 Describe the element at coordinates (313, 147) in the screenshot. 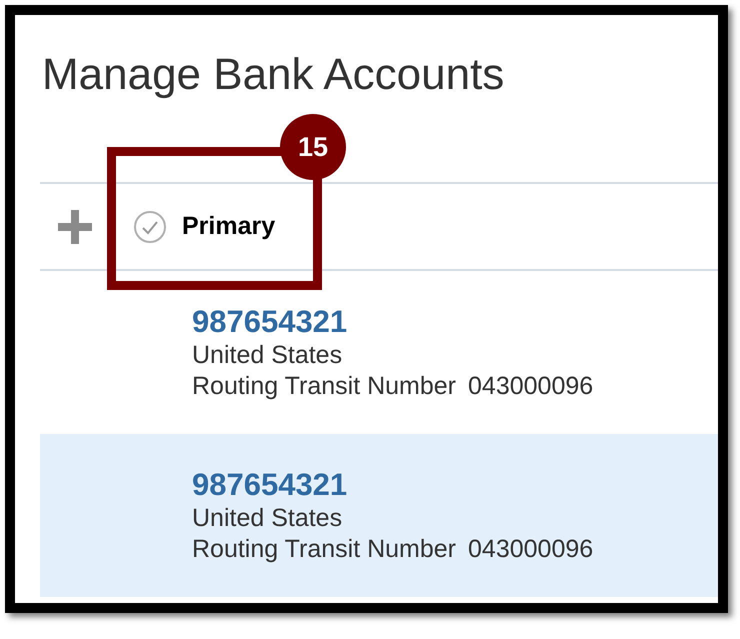

I see `step-number-badge: 15` at that location.